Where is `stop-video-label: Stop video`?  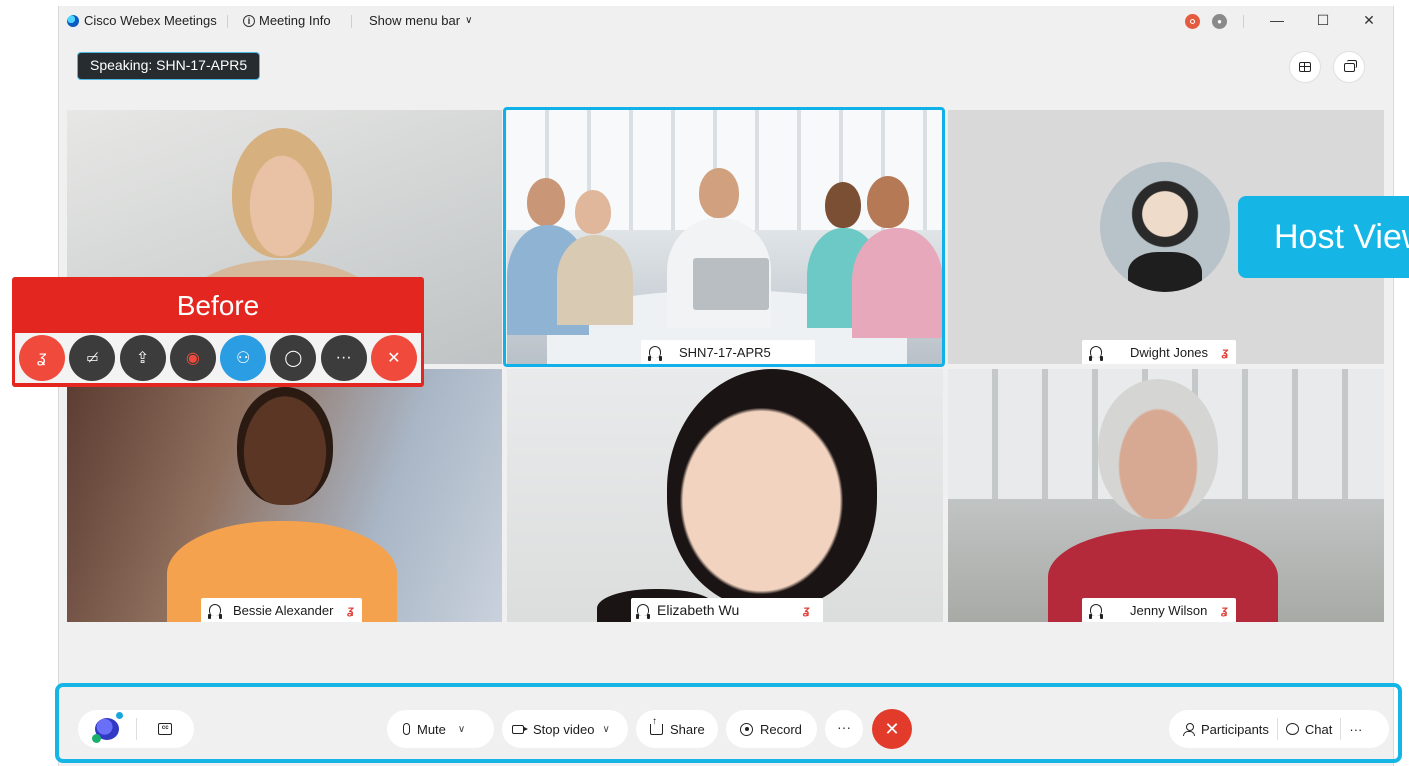
stop-video-label: Stop video is located at coordinates (564, 729).